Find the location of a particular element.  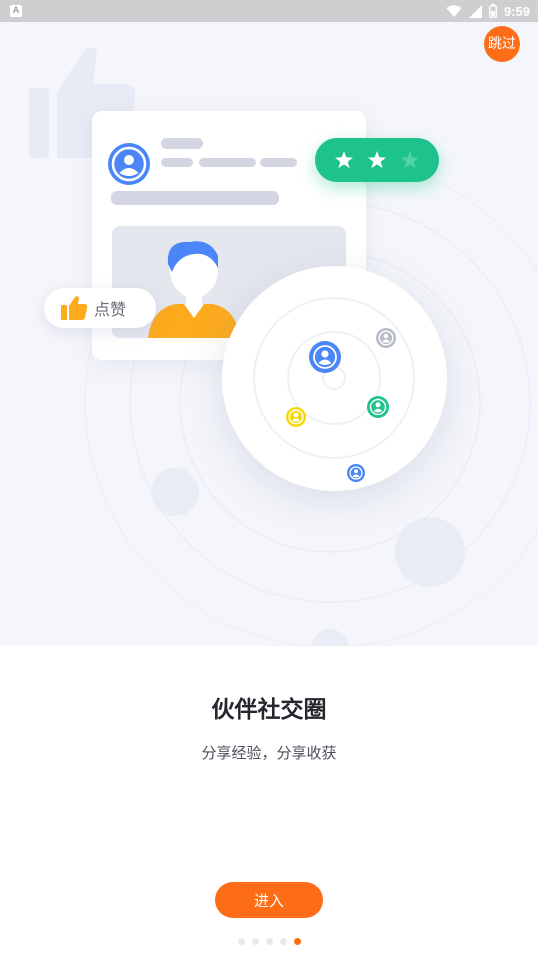

rating-badge is located at coordinates (377, 160).